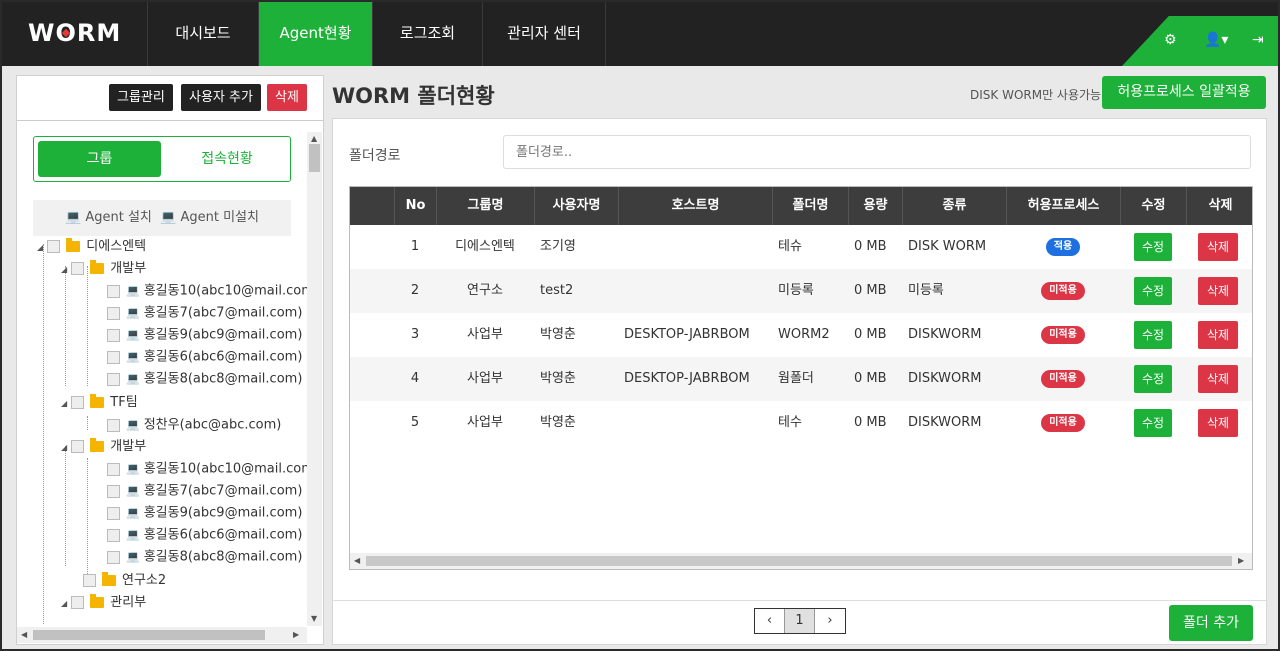 This screenshot has height=651, width=1280. I want to click on sidebar-vertical-scrollbar: ▲ ▼, so click(314, 379).